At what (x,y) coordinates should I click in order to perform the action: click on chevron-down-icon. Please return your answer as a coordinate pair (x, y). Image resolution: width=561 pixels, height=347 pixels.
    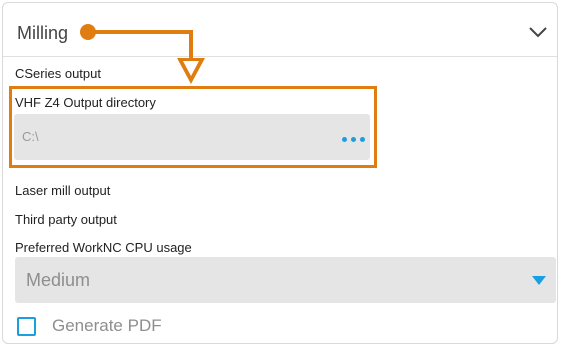
    Looking at the image, I should click on (538, 32).